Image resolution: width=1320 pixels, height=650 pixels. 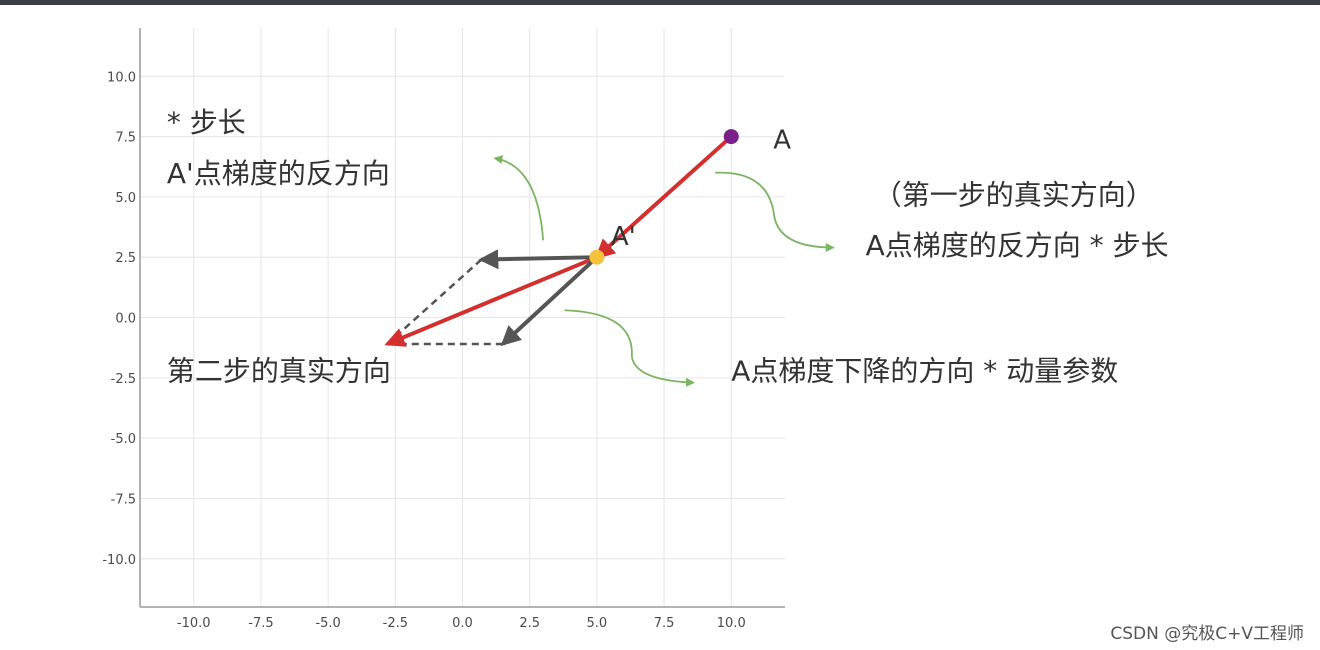 I want to click on point-label-a: A, so click(x=782, y=141).